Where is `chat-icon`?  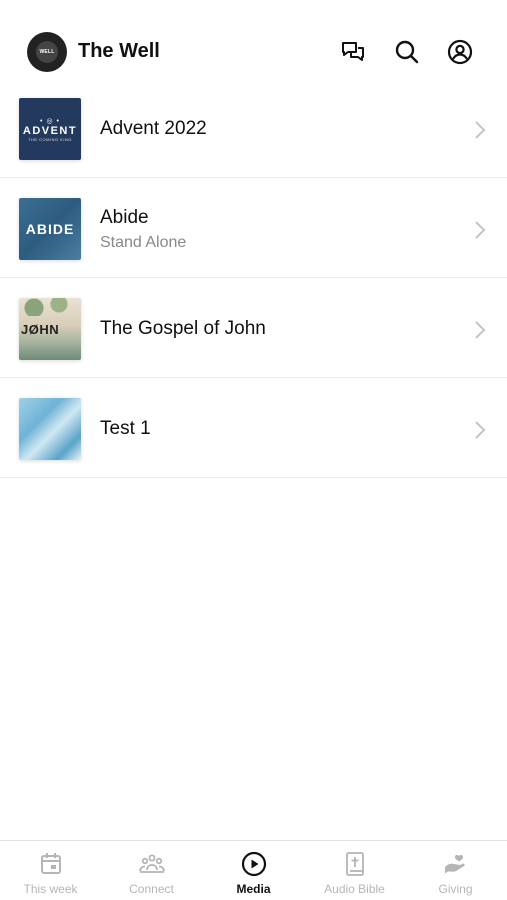
chat-icon is located at coordinates (353, 51).